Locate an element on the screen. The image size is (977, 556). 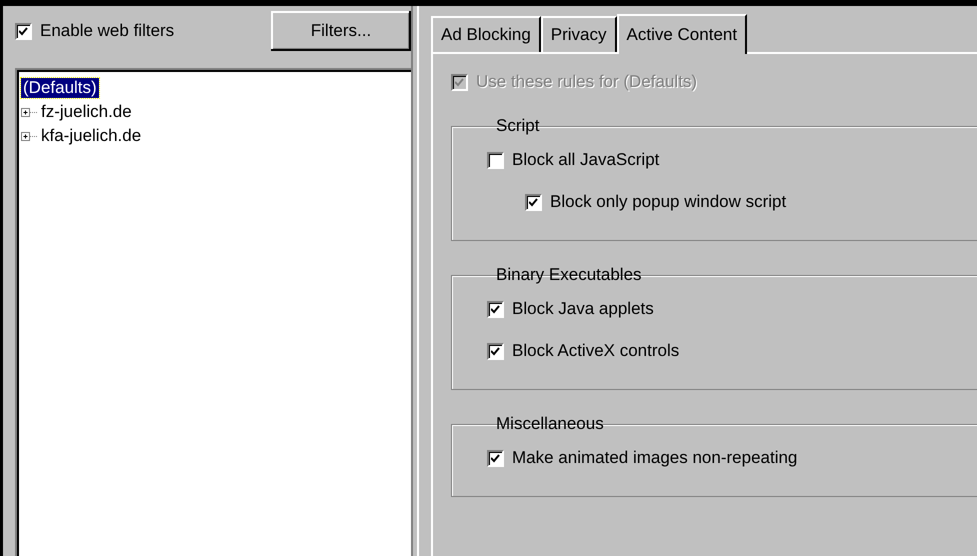
checkbox-label: Use these rules for (Defaults) is located at coordinates (587, 82).